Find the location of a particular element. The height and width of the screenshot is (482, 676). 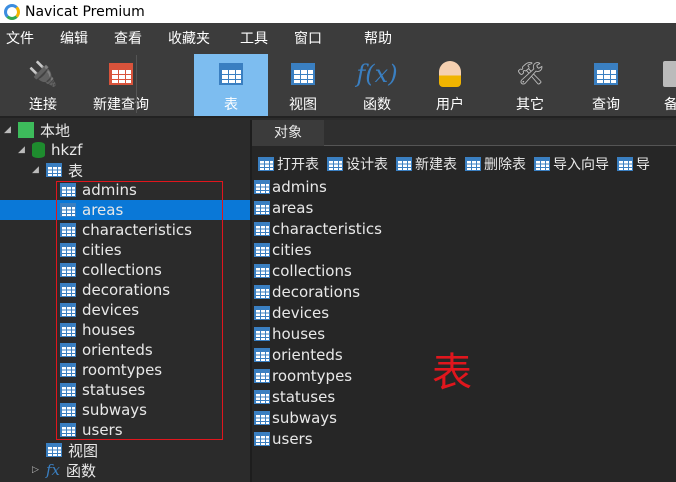

table-button: 表 is located at coordinates (231, 85).